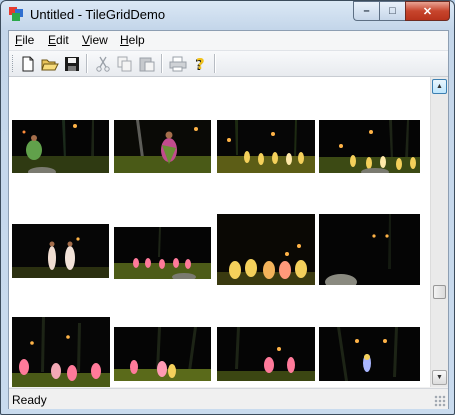 The height and width of the screenshot is (415, 455). I want to click on scroll-down-arrow-icon: ▼, so click(439, 377).